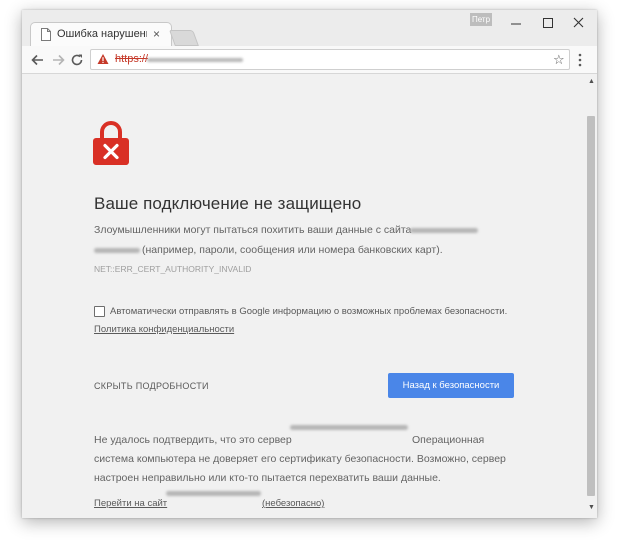  Describe the element at coordinates (481, 19) in the screenshot. I see `profile-button: Петр` at that location.